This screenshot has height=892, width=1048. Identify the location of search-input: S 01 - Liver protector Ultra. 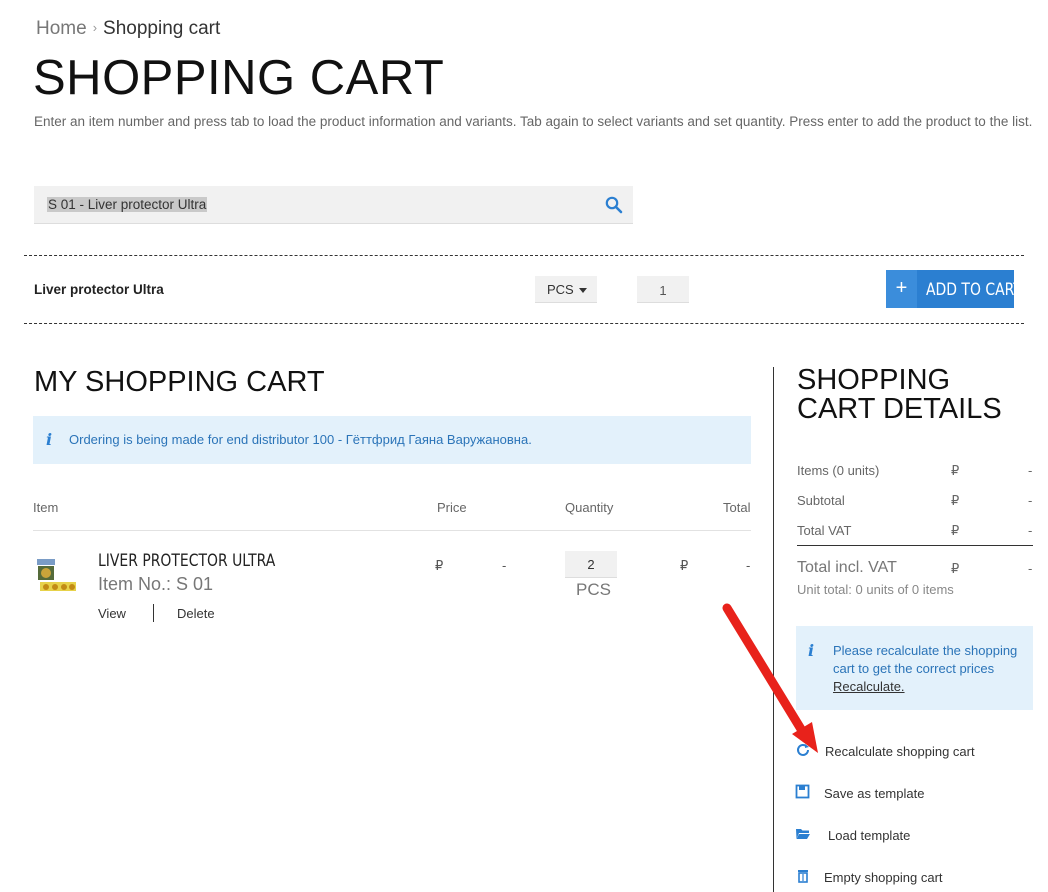
(127, 204).